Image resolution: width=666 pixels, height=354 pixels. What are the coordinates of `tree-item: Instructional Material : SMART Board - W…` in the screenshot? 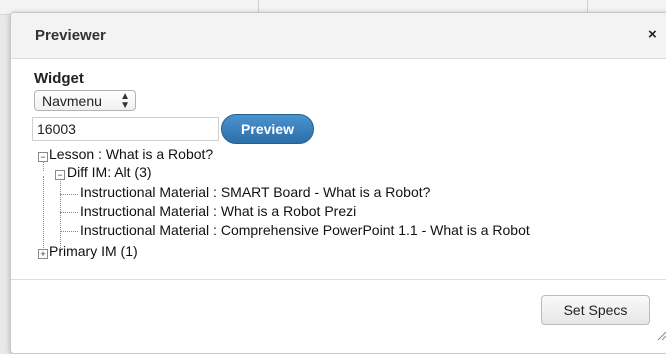 It's located at (255, 192).